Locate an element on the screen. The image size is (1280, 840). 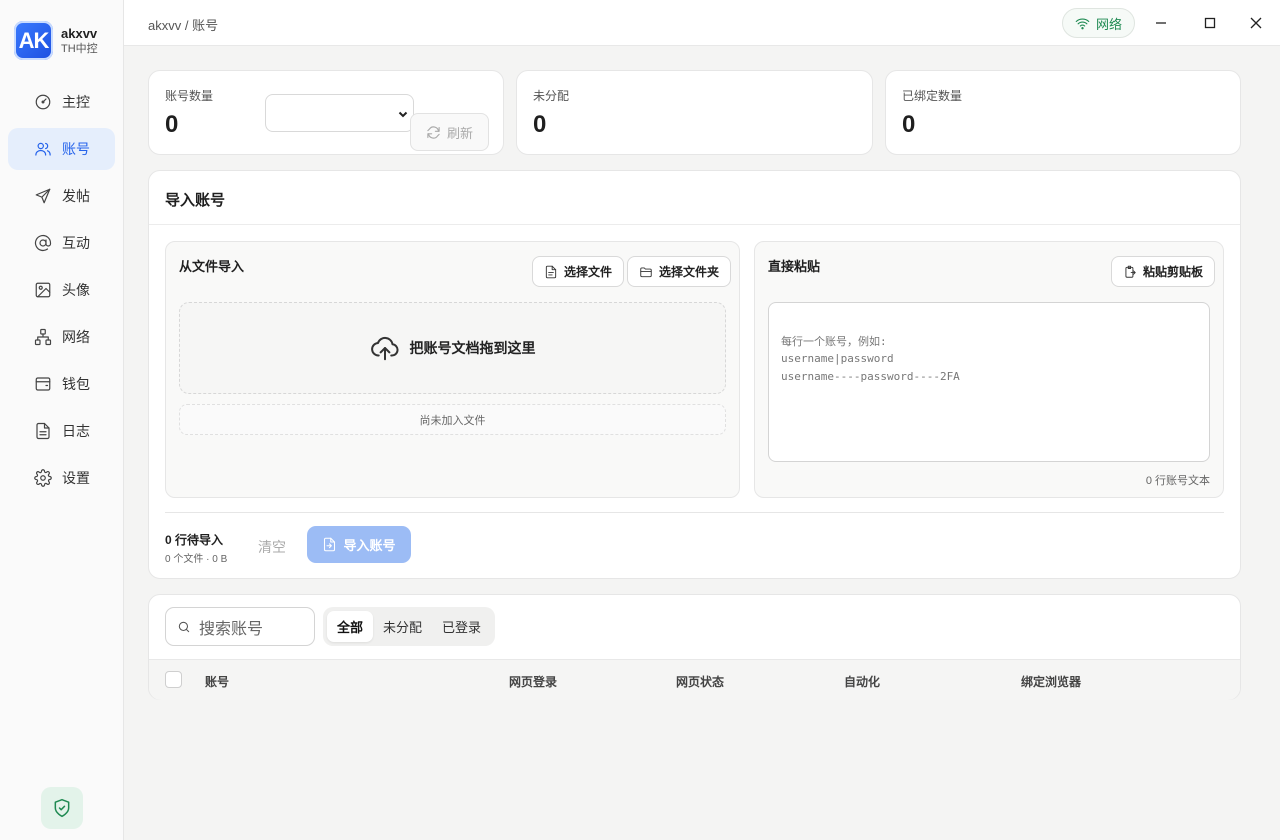
dropzone-label: 把账号文档拖到这里 is located at coordinates (472, 348).